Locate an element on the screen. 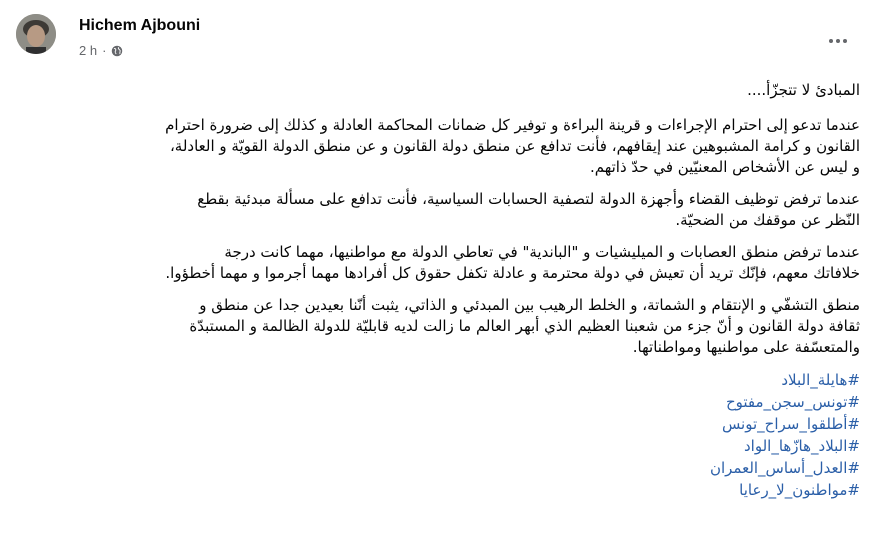 This screenshot has height=555, width=875. hashtag-link: #أطلقوا_سراح_تونس is located at coordinates (438, 424).